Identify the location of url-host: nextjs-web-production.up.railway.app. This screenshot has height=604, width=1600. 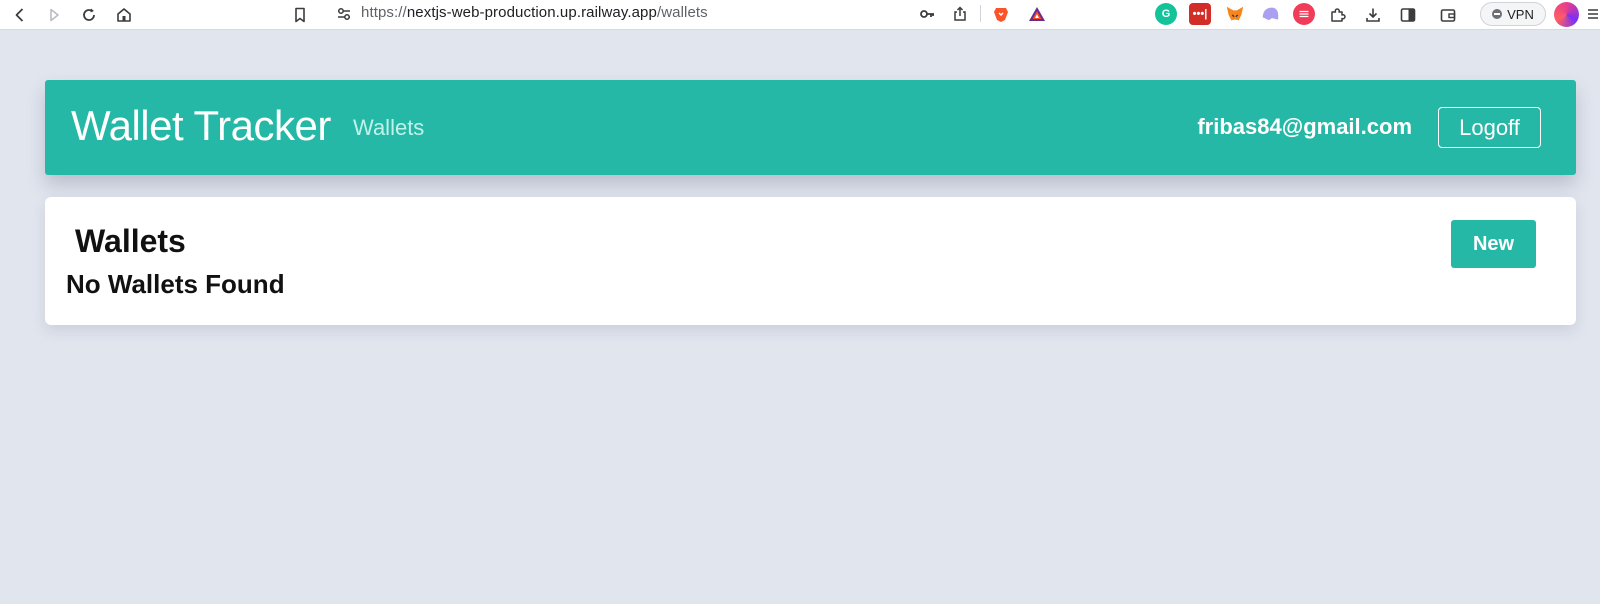
(531, 12).